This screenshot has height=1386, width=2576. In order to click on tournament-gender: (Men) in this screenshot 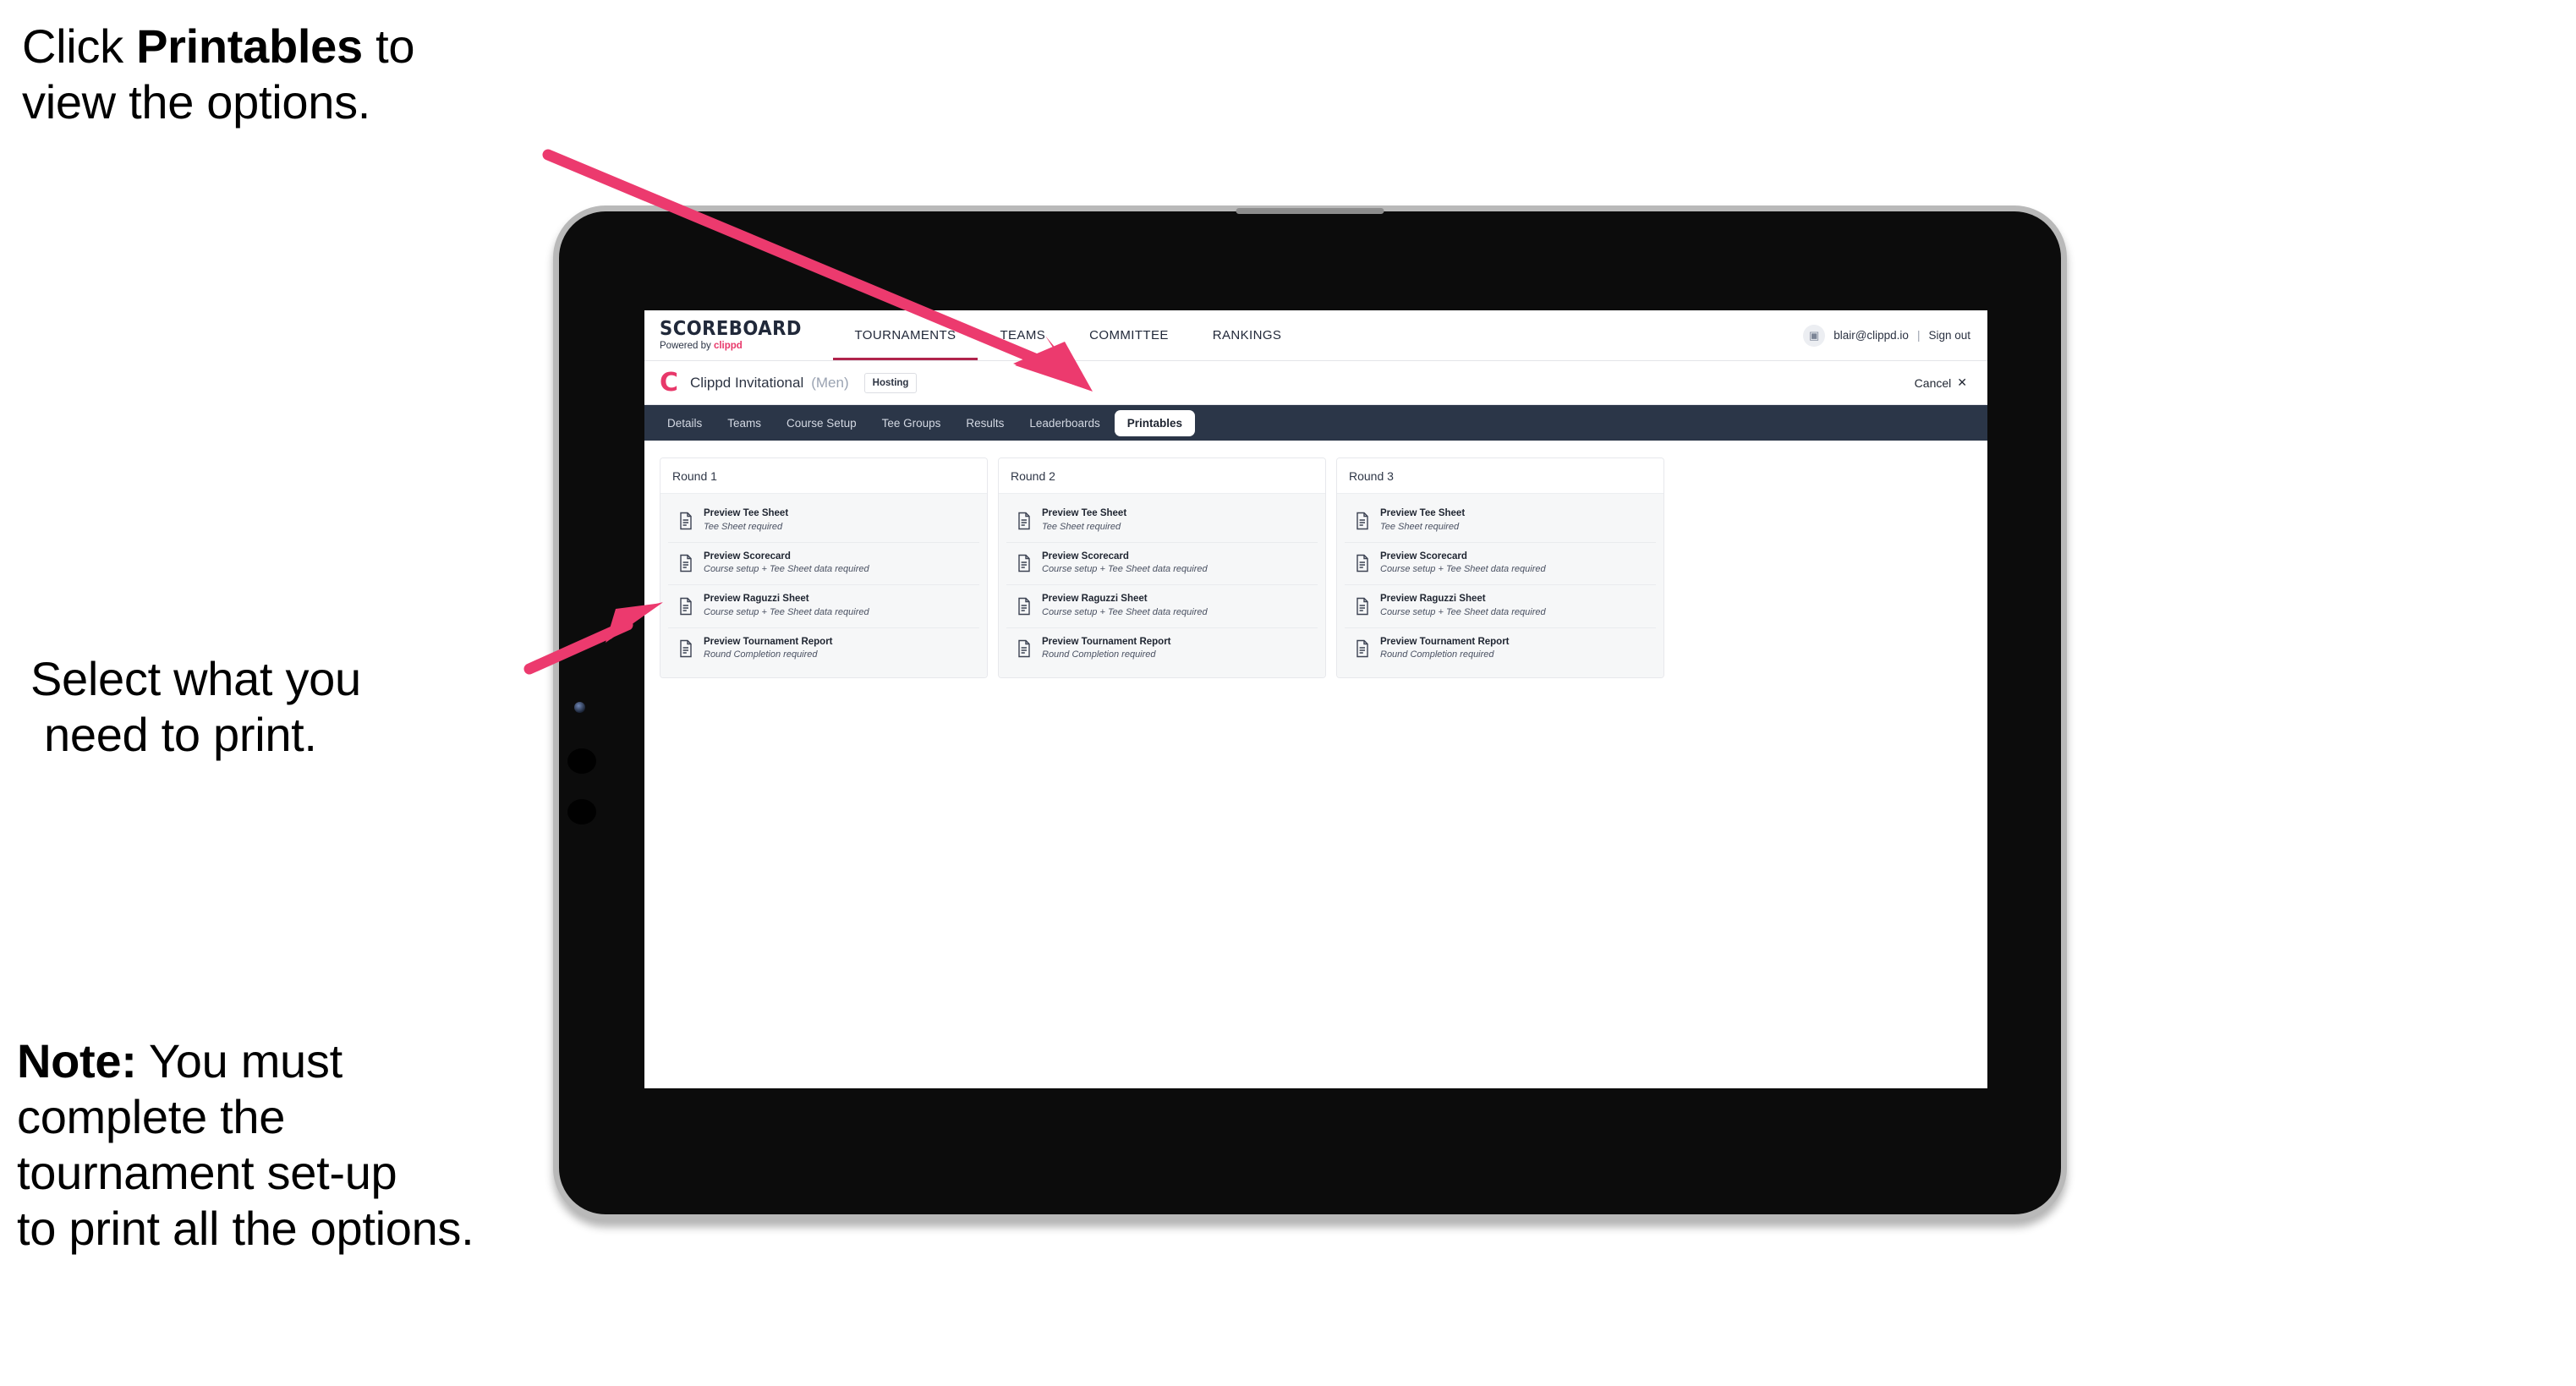, I will do `click(830, 382)`.